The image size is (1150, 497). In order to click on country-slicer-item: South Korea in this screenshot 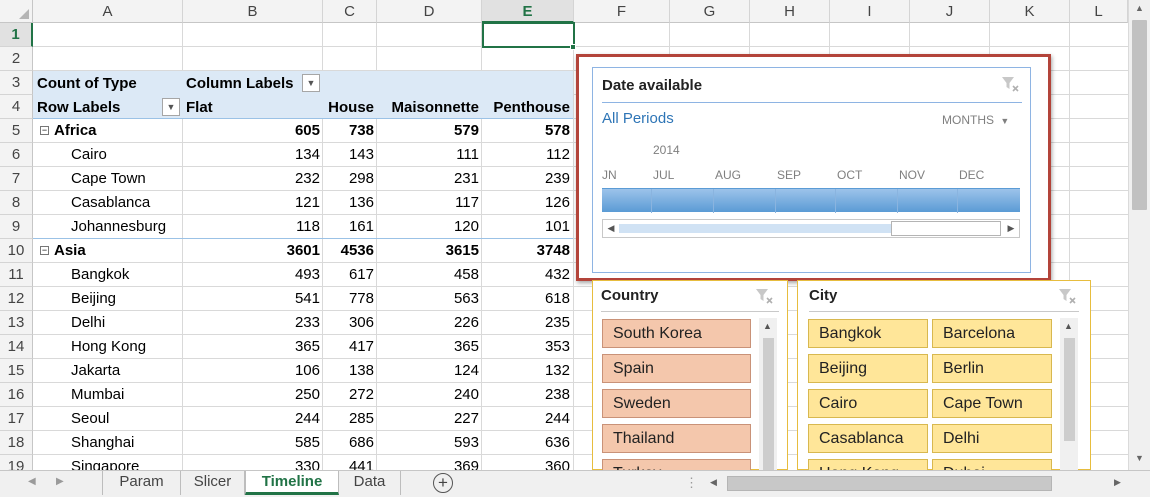, I will do `click(676, 333)`.